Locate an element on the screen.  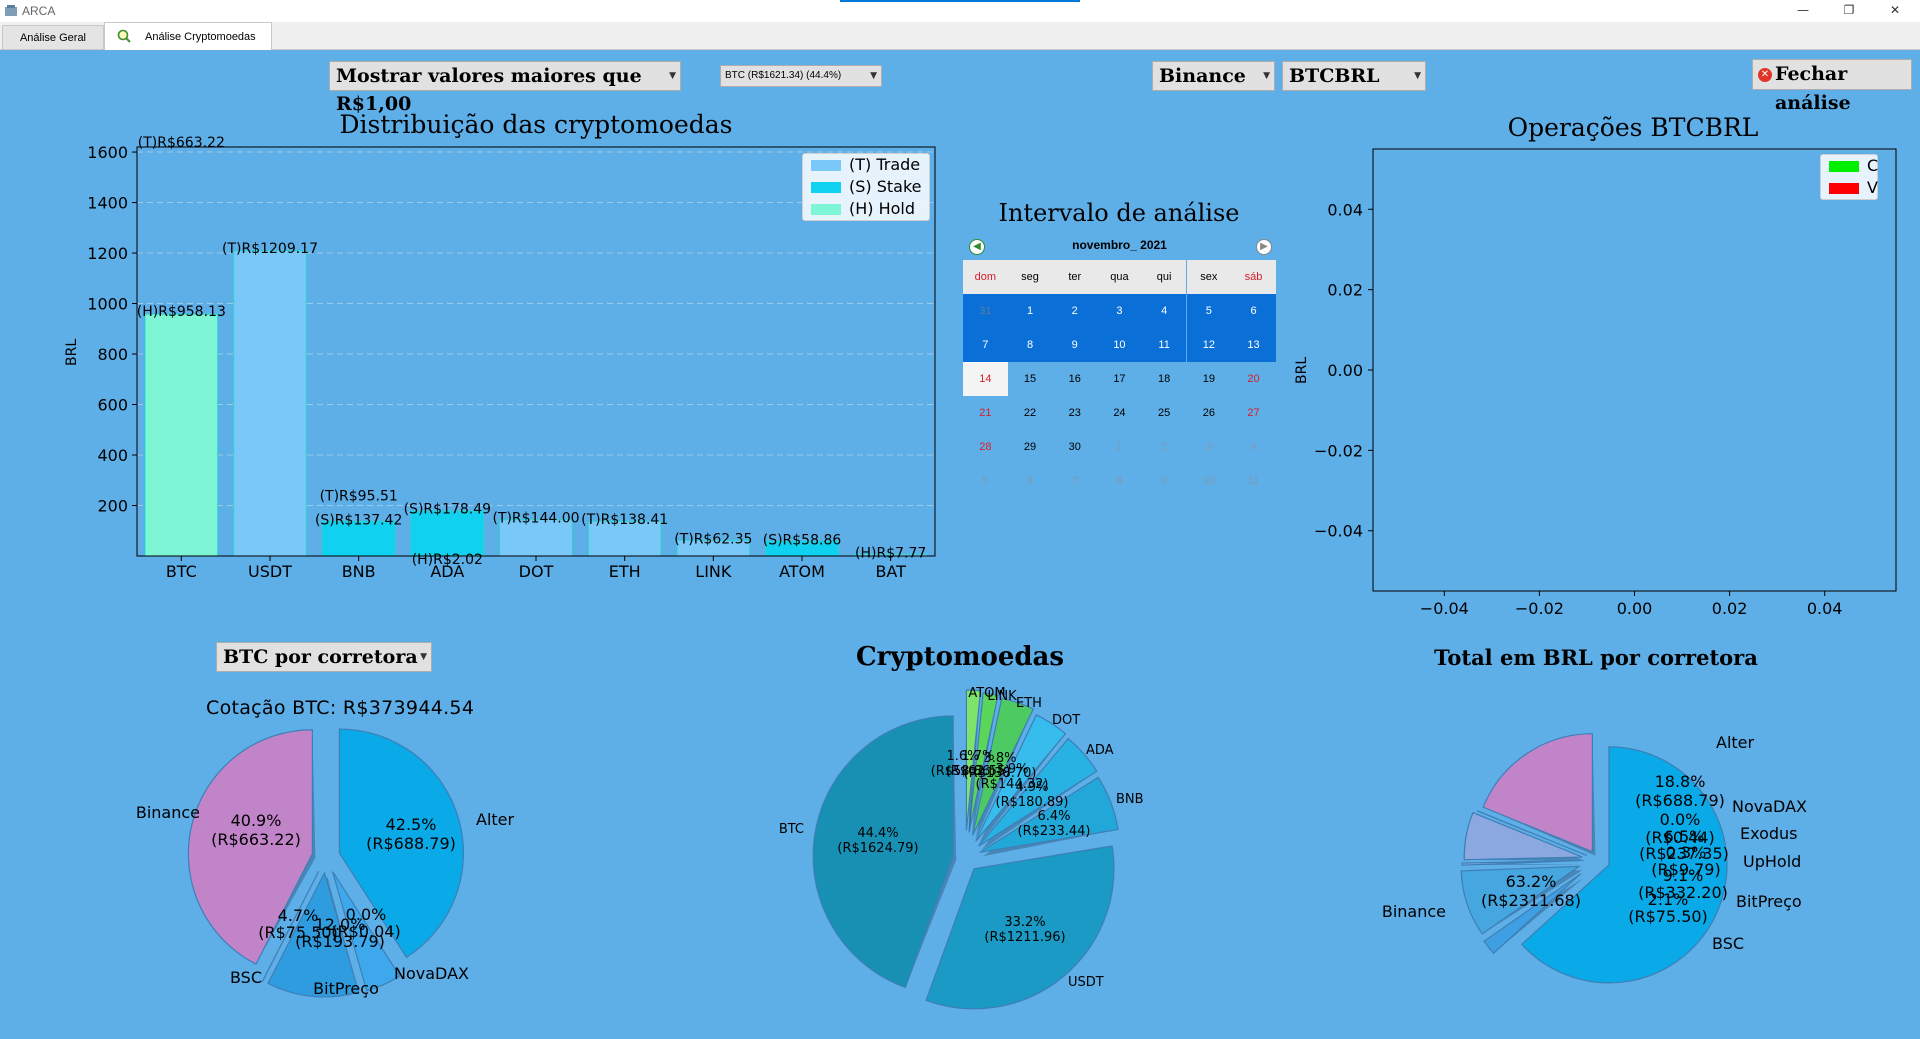
pie-label-pct: 18.8% is located at coordinates (1680, 781).